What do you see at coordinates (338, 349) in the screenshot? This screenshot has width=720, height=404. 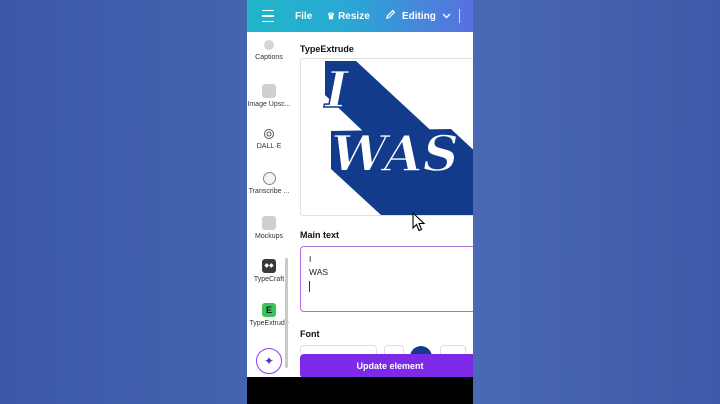 I see `font-family-select` at bounding box center [338, 349].